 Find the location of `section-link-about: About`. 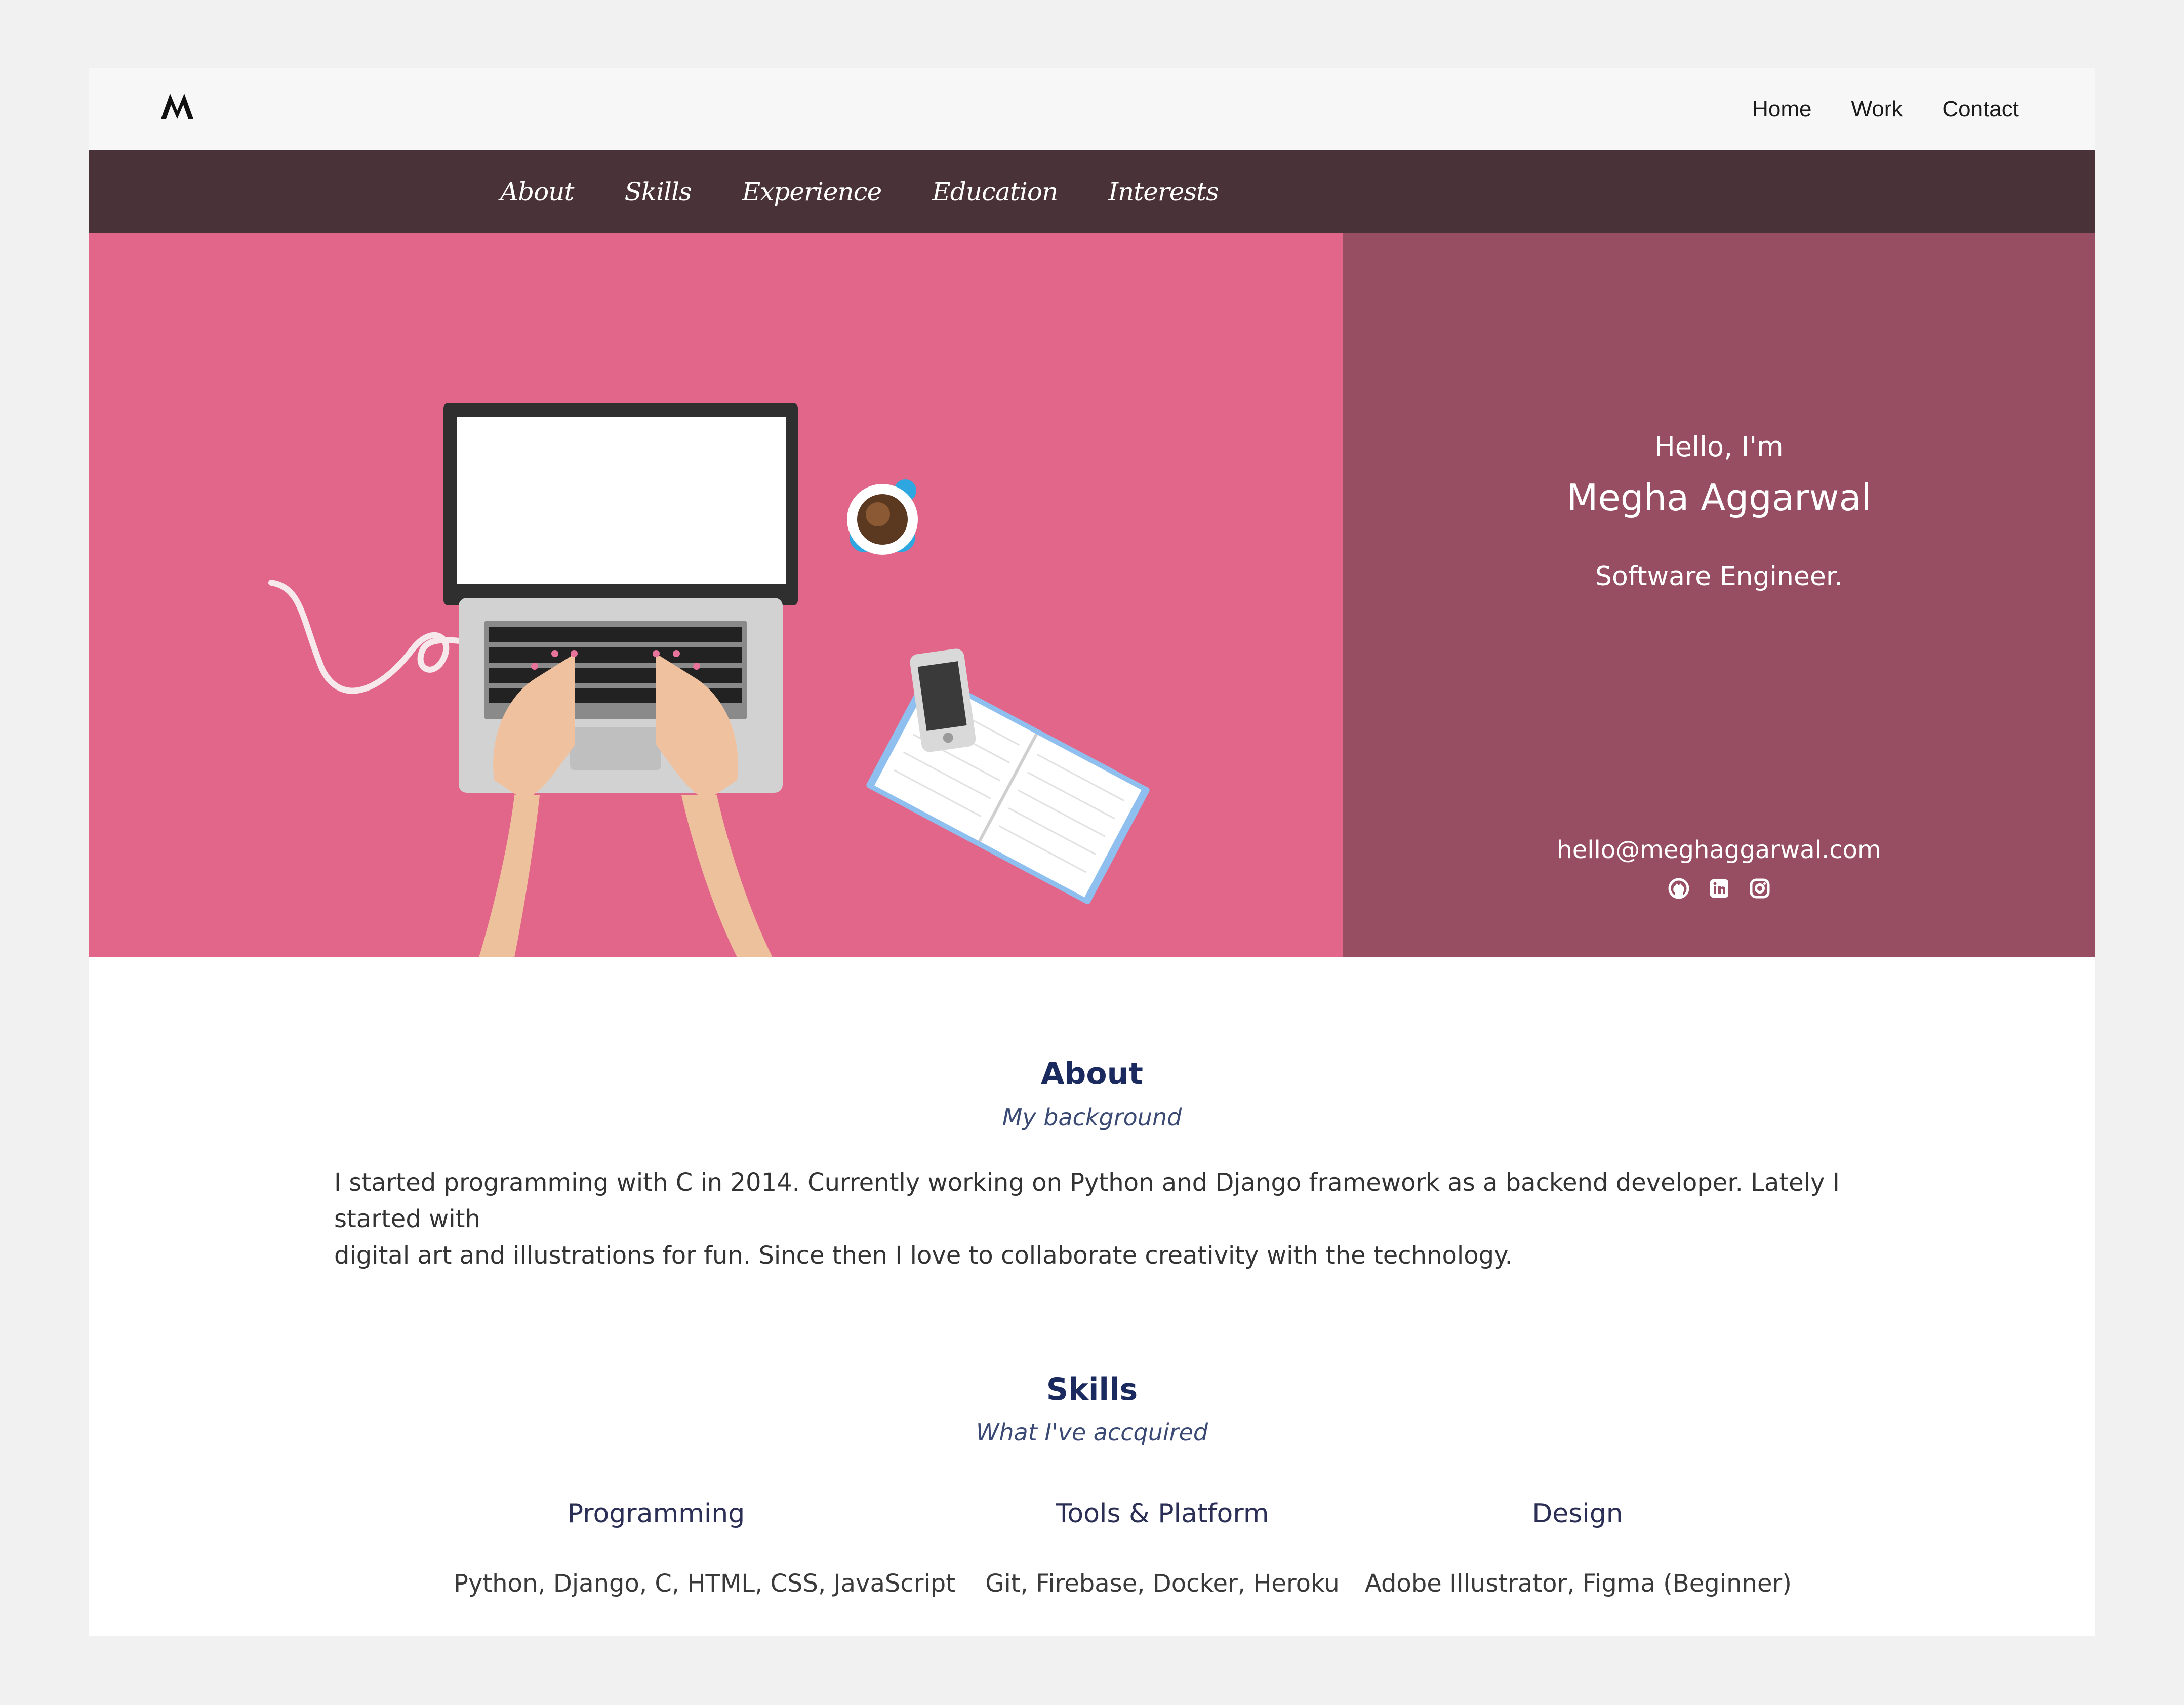

section-link-about: About is located at coordinates (537, 192).